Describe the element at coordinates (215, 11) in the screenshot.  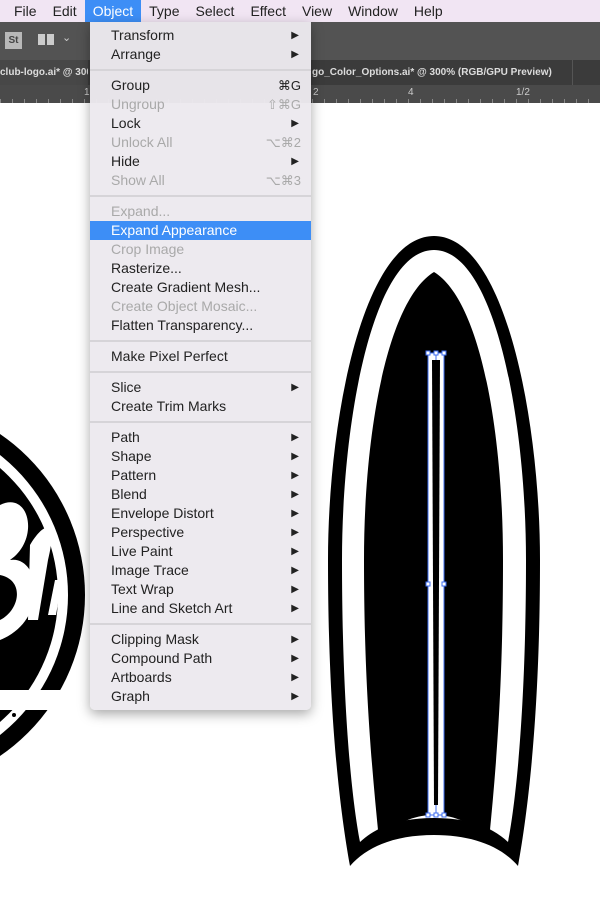
I see `menu-select: Select` at that location.